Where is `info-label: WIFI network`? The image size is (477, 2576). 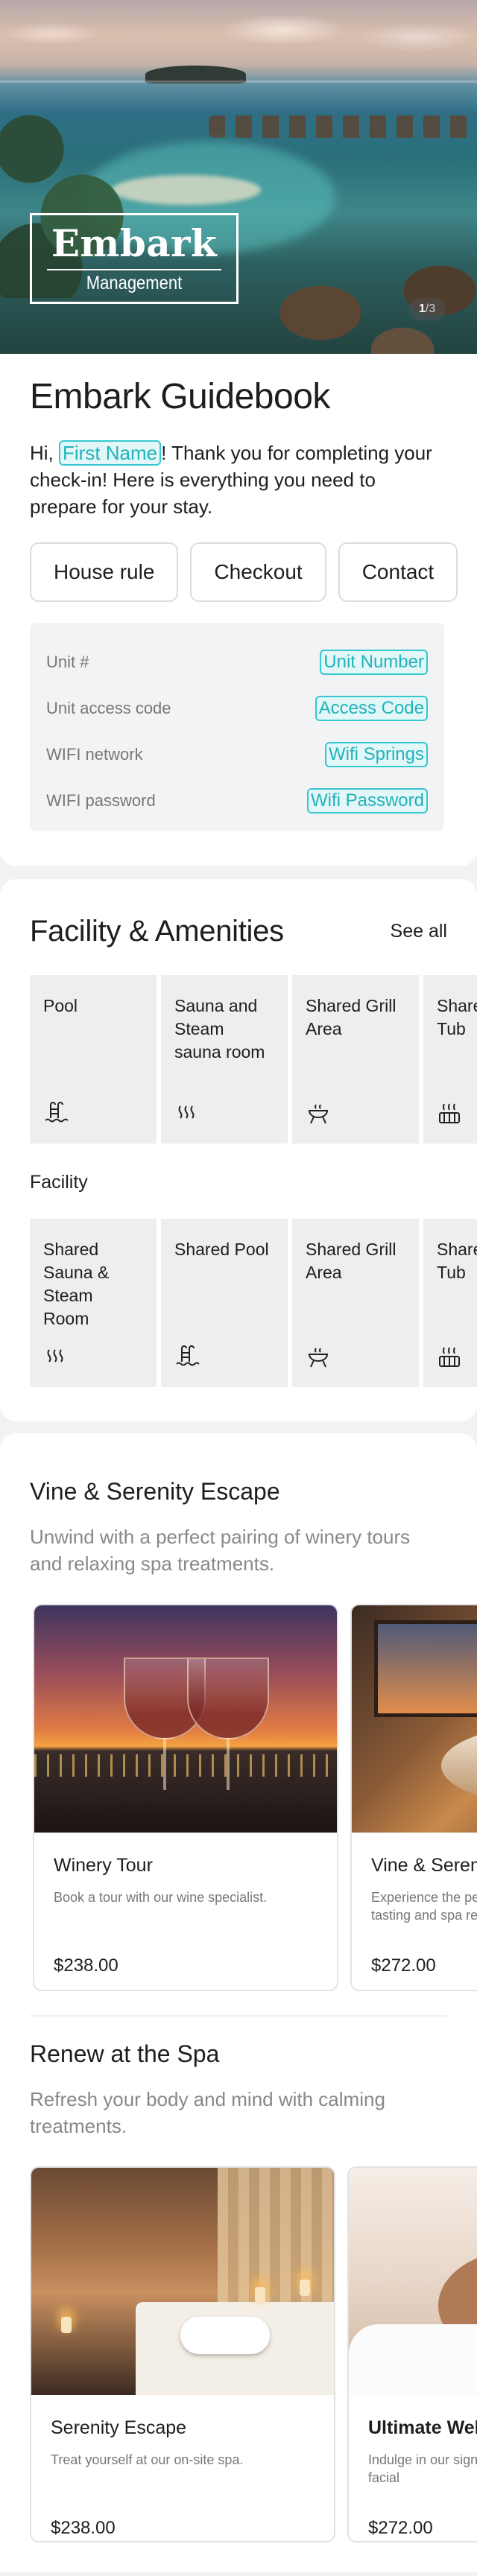 info-label: WIFI network is located at coordinates (94, 755).